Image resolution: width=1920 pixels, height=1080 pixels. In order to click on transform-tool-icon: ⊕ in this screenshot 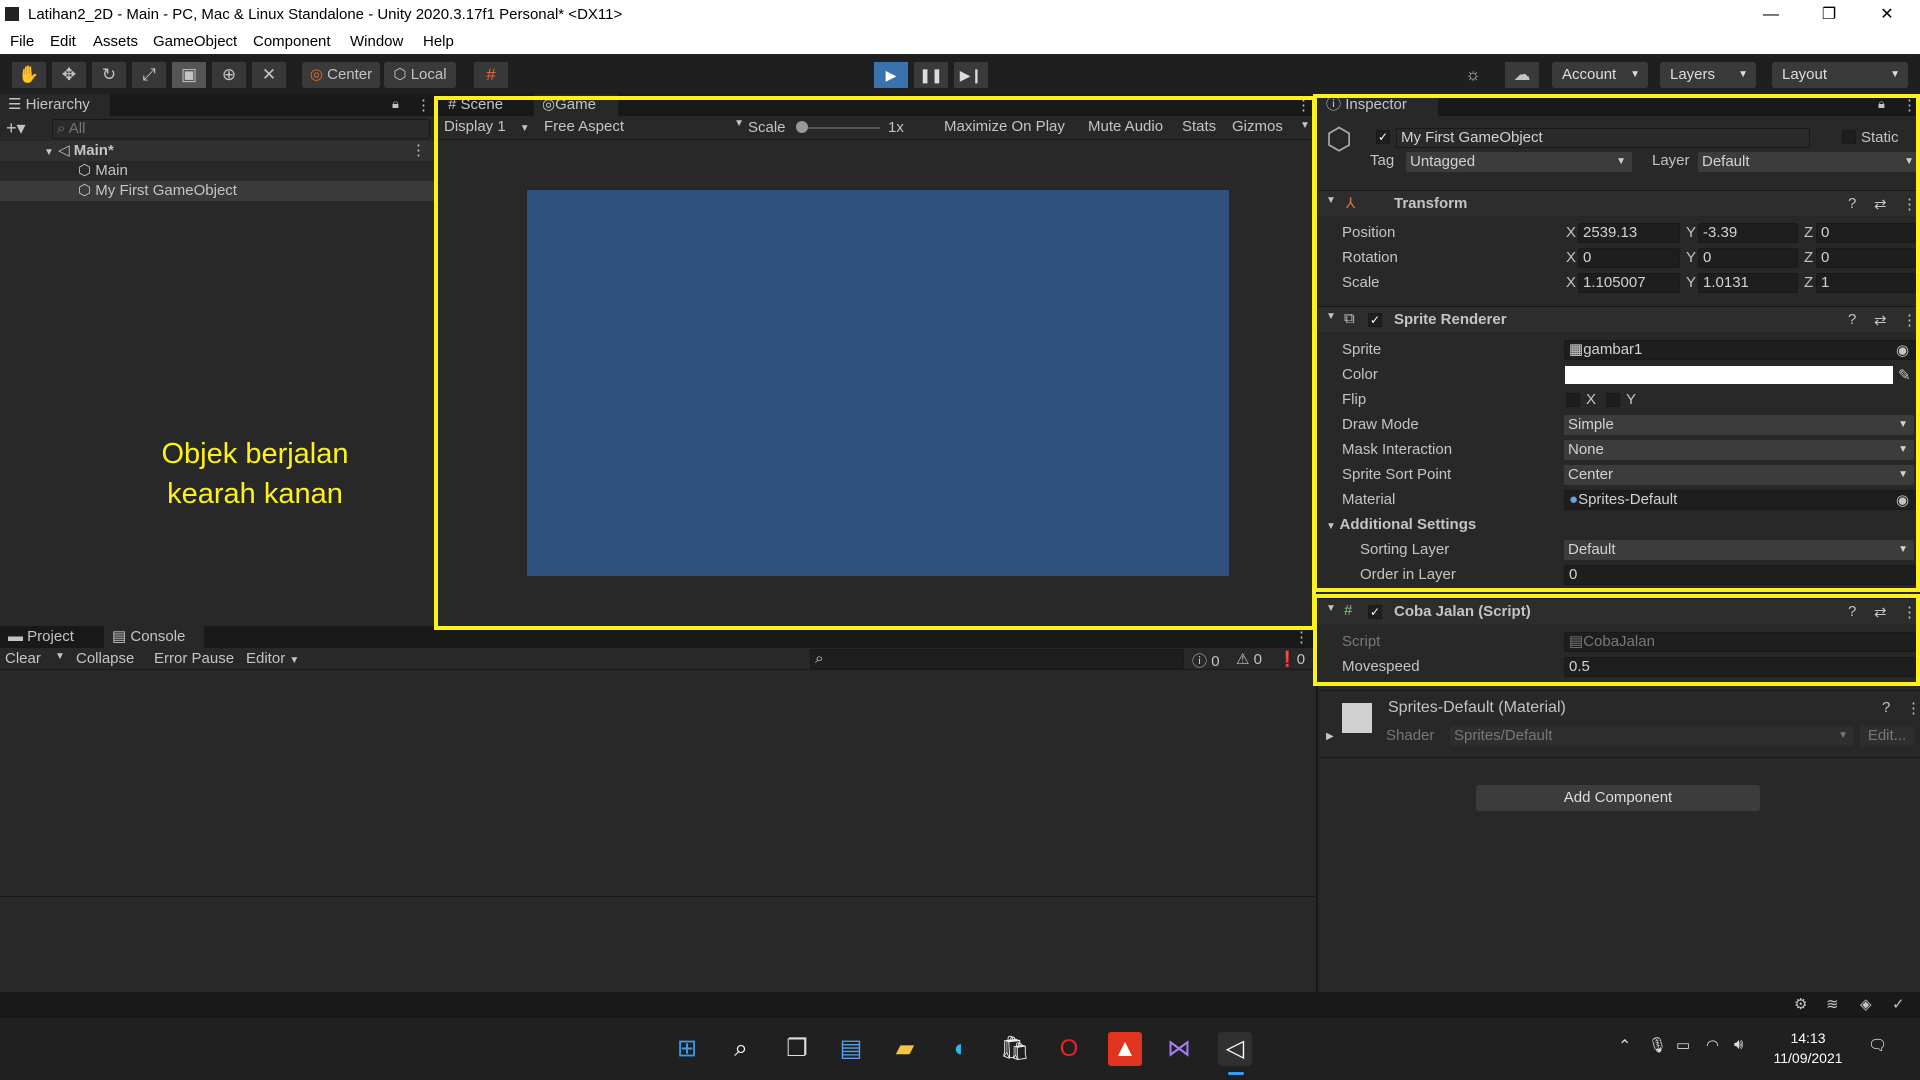, I will do `click(229, 75)`.